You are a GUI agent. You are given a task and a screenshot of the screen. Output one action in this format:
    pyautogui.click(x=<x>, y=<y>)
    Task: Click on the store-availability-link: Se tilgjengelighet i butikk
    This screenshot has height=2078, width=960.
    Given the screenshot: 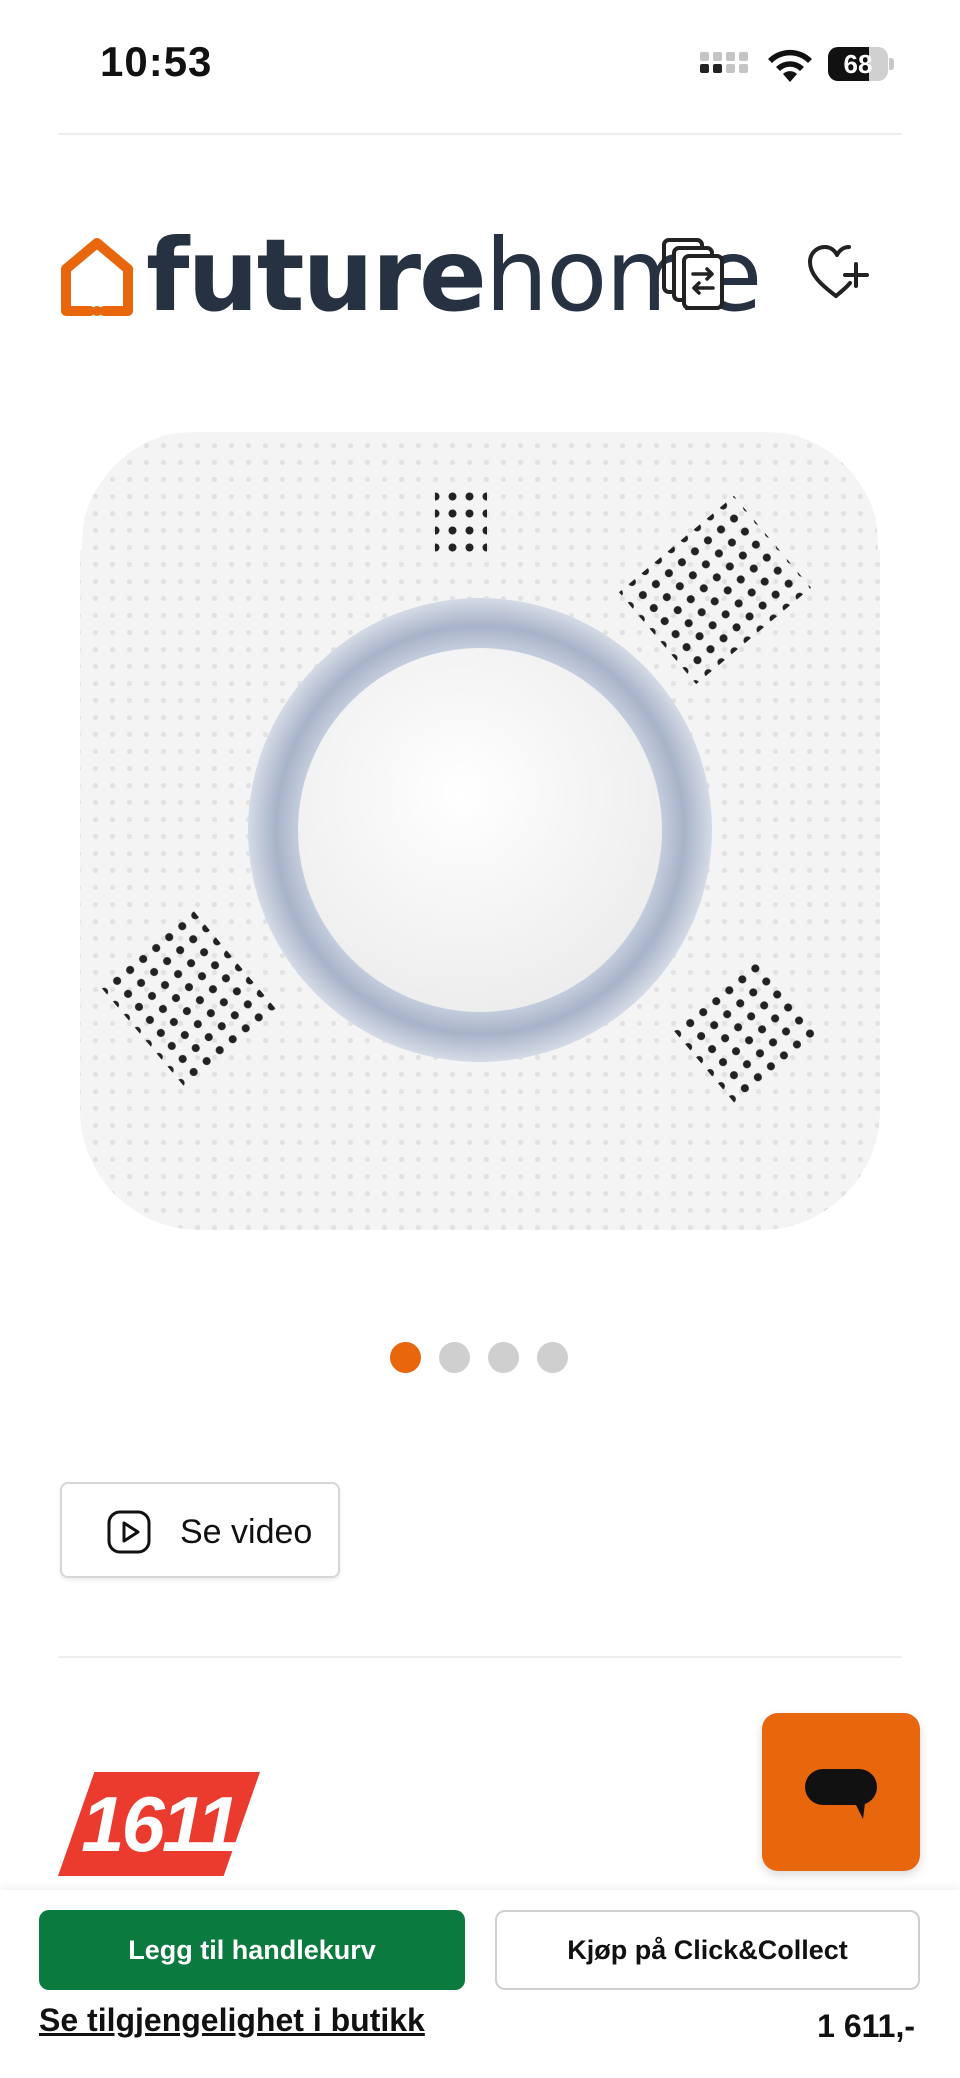 What is the action you would take?
    pyautogui.click(x=232, y=2020)
    